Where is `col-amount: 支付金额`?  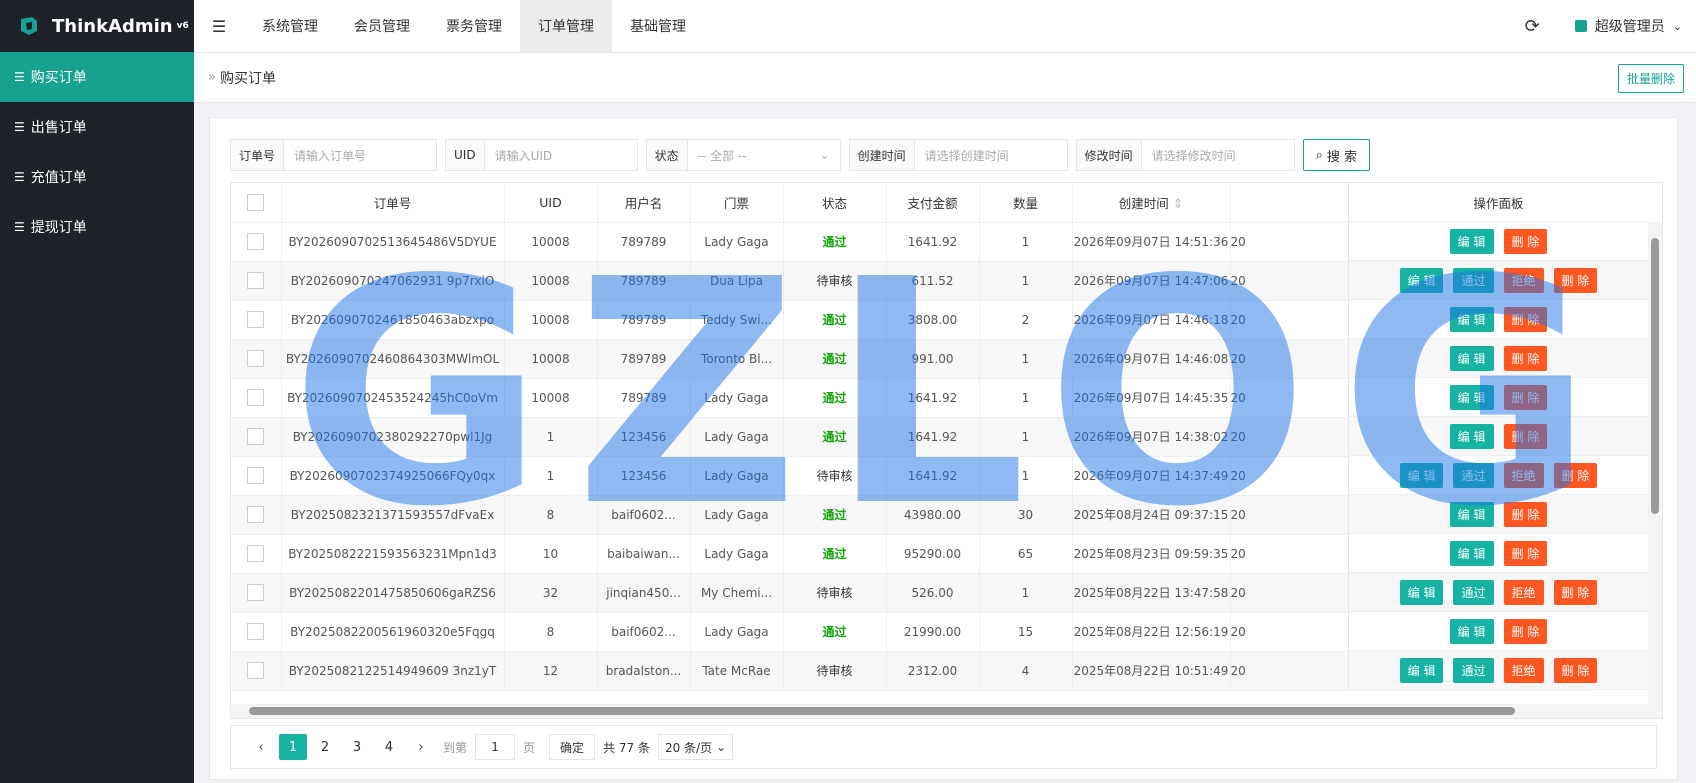
col-amount: 支付金额 is located at coordinates (933, 203).